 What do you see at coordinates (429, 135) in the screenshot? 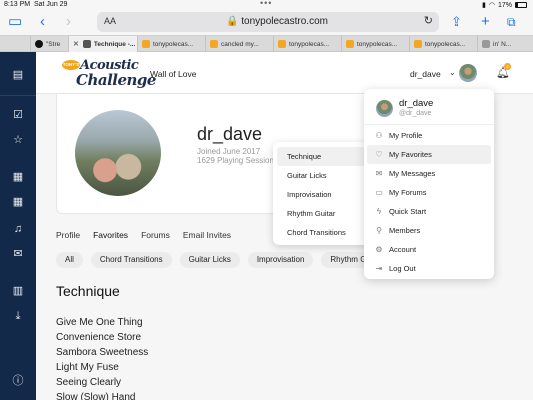
I see `menu-item-my-profile: ⚇ My Profile` at bounding box center [429, 135].